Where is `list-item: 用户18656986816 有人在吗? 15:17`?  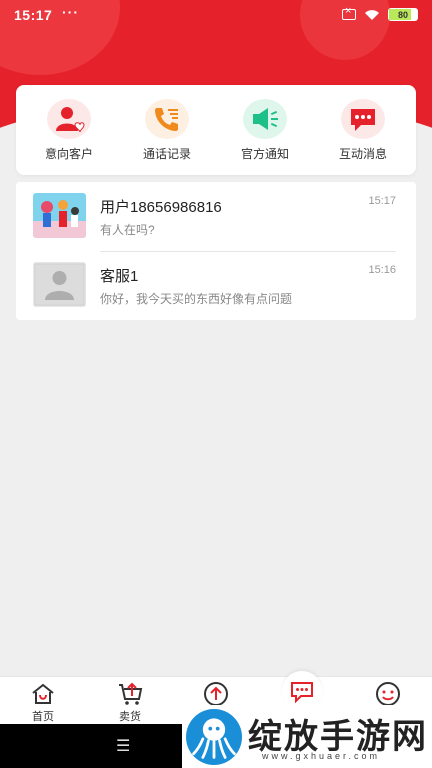
list-item: 用户18656986816 有人在吗? 15:17 is located at coordinates (216, 216).